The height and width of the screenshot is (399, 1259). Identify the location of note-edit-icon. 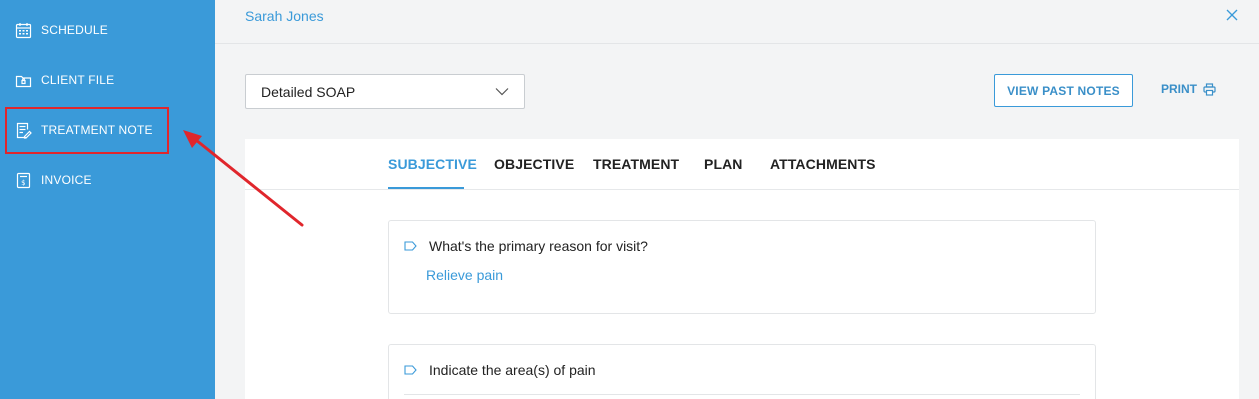
(24, 130).